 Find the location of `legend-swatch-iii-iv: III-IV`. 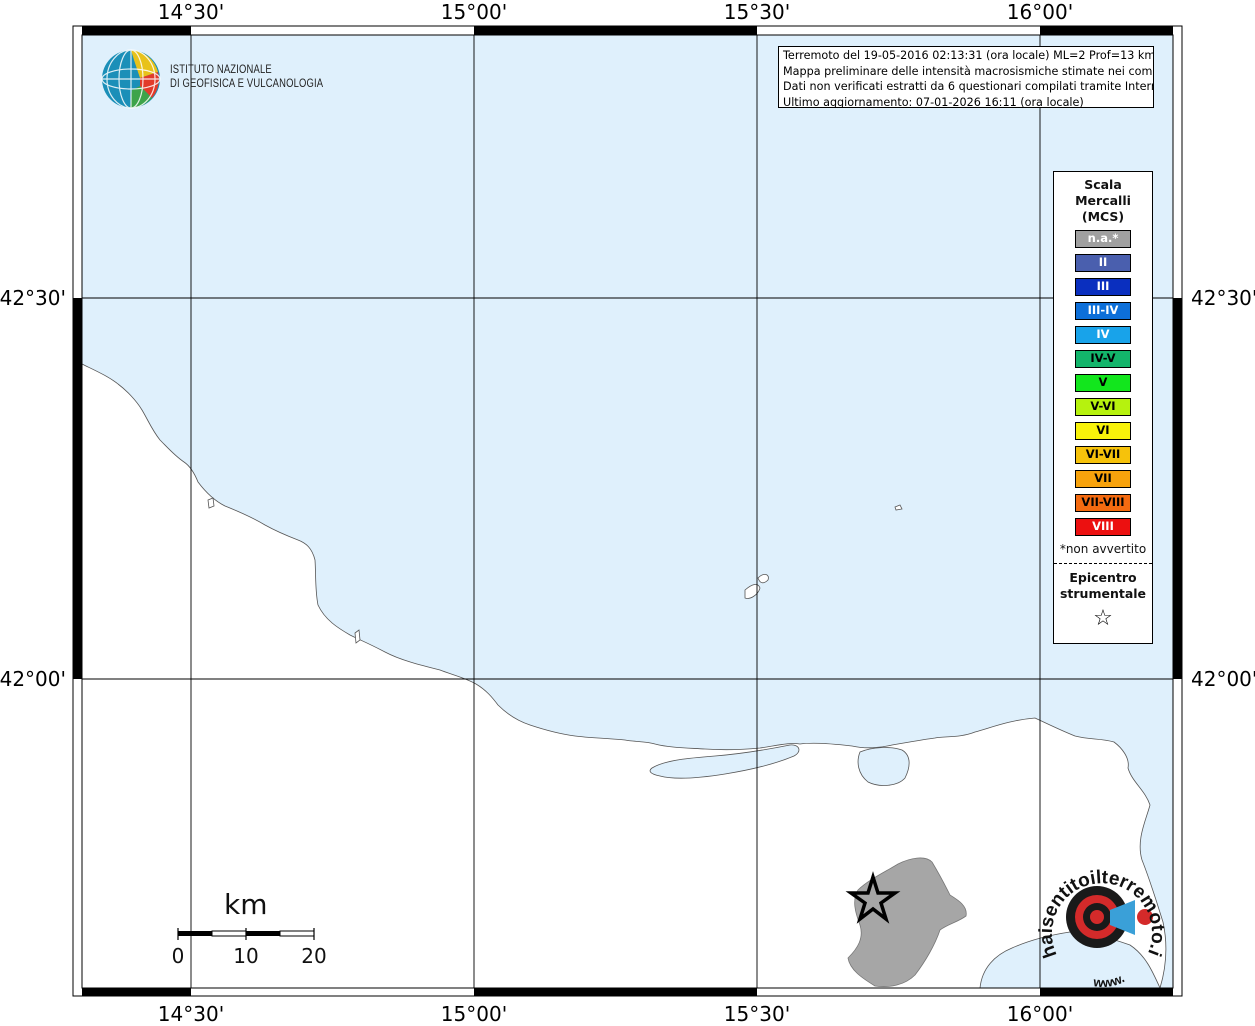

legend-swatch-iii-iv: III-IV is located at coordinates (1103, 311).